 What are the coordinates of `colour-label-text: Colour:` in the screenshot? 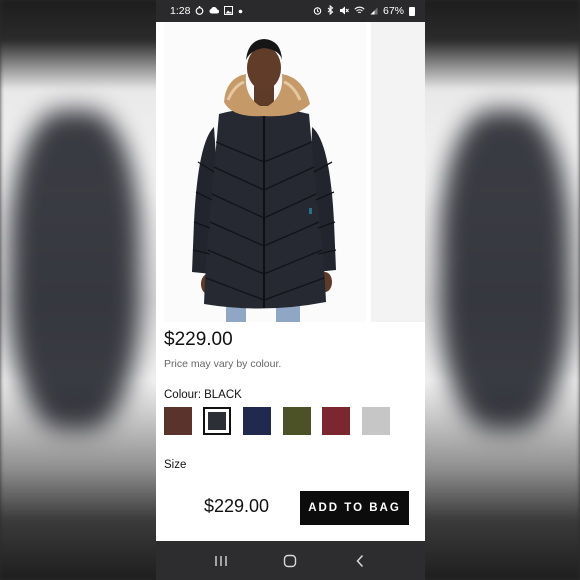 It's located at (183, 395).